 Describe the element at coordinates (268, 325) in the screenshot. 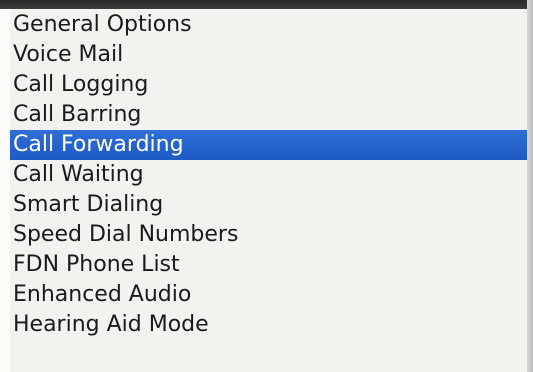

I see `menu-item-hearing-aid-mode: Hearing Aid Mode` at that location.